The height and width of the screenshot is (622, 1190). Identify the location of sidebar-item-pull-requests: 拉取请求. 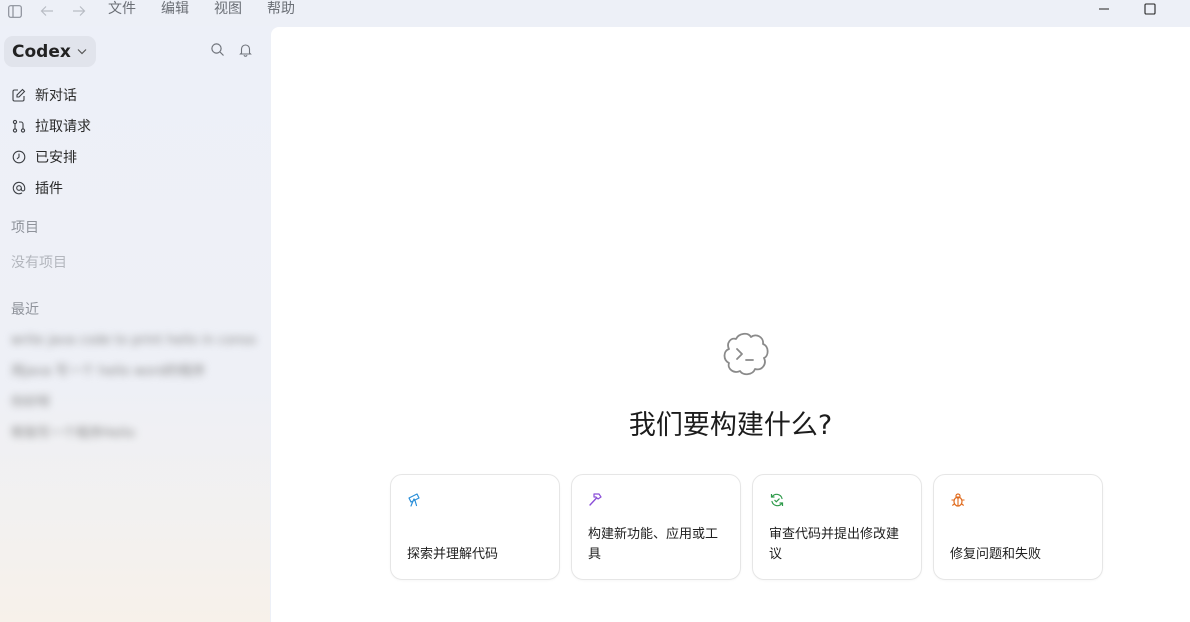
(51, 125).